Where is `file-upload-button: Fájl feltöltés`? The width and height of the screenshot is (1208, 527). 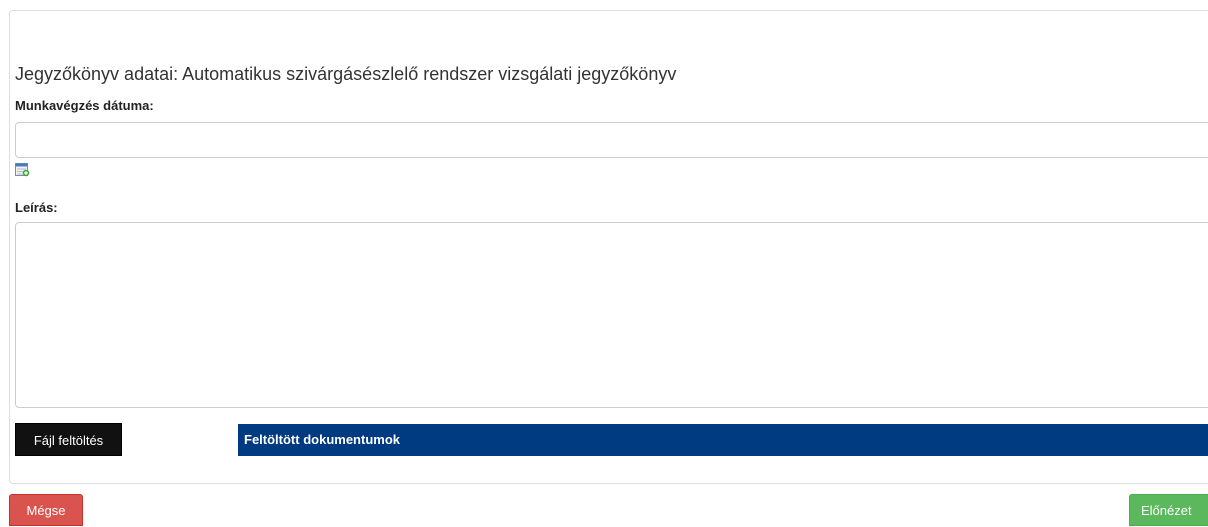
file-upload-button: Fájl feltöltés is located at coordinates (68, 439).